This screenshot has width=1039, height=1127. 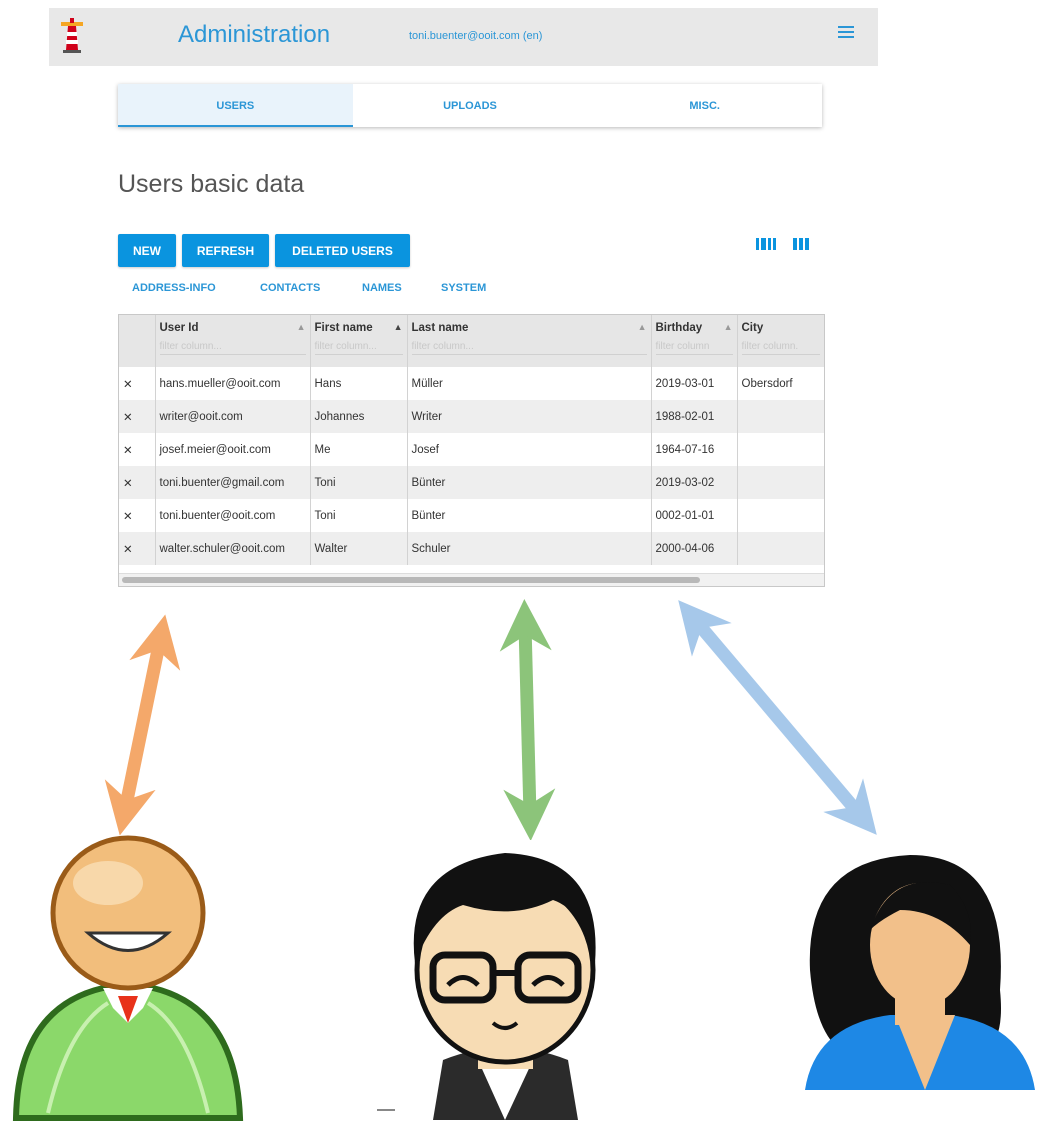 I want to click on main-tabs: USERS UPLOADS MISC., so click(x=470, y=105).